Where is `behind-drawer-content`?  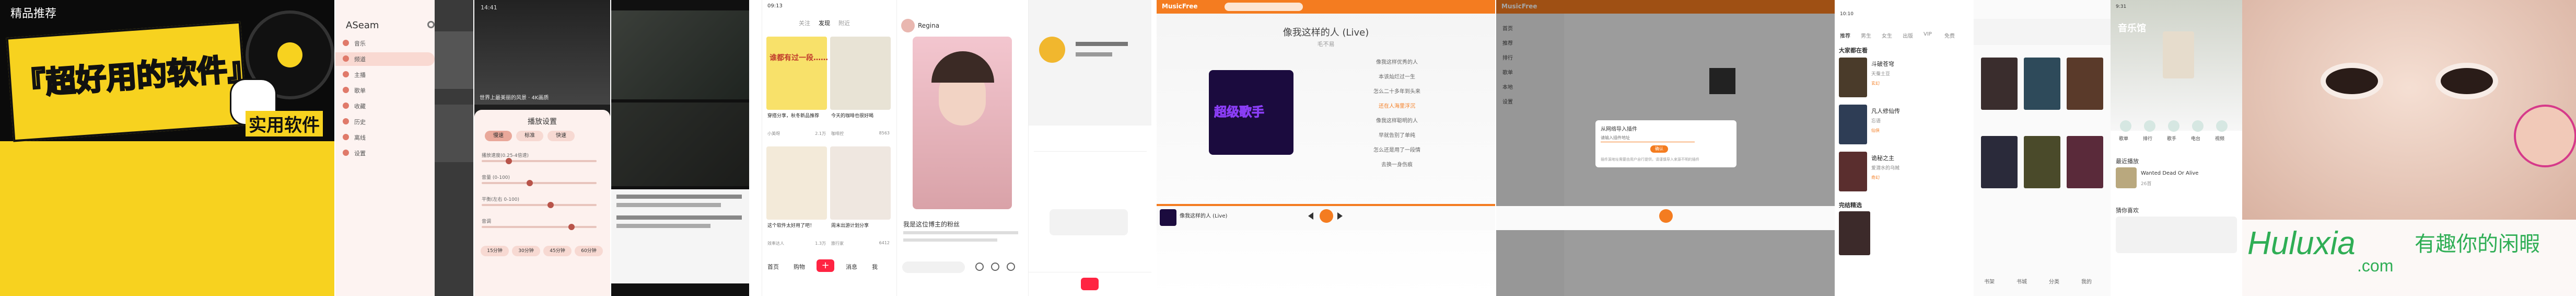 behind-drawer-content is located at coordinates (454, 148).